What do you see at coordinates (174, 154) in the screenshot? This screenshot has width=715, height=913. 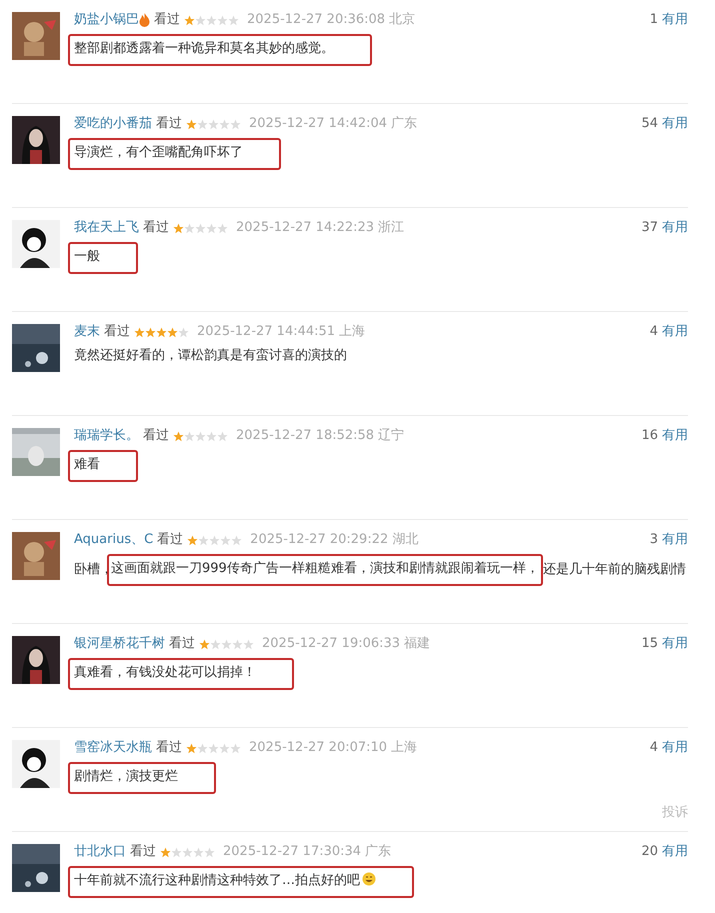 I see `highlighted-comment: 导演烂，有个歪嘴配角吓坏了` at bounding box center [174, 154].